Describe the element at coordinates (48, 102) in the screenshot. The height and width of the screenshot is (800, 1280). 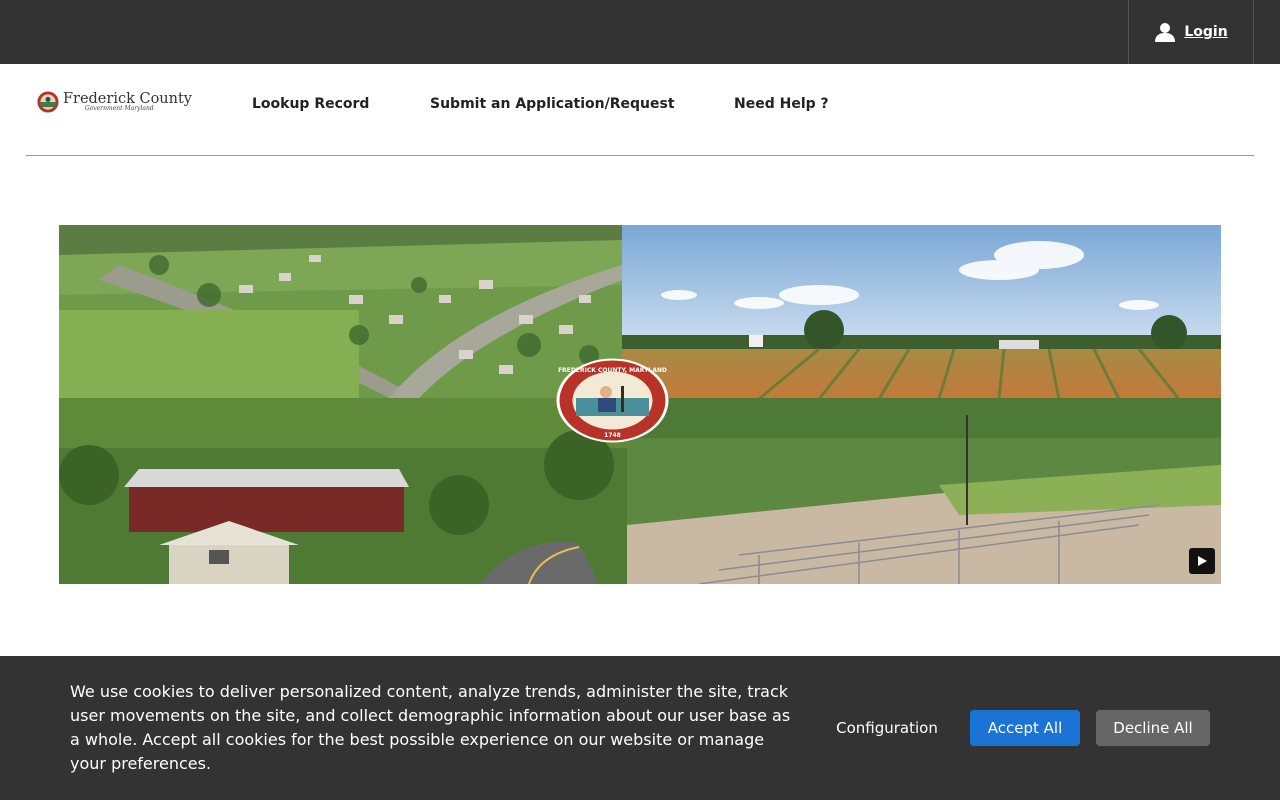
I see `county-seal-icon` at that location.